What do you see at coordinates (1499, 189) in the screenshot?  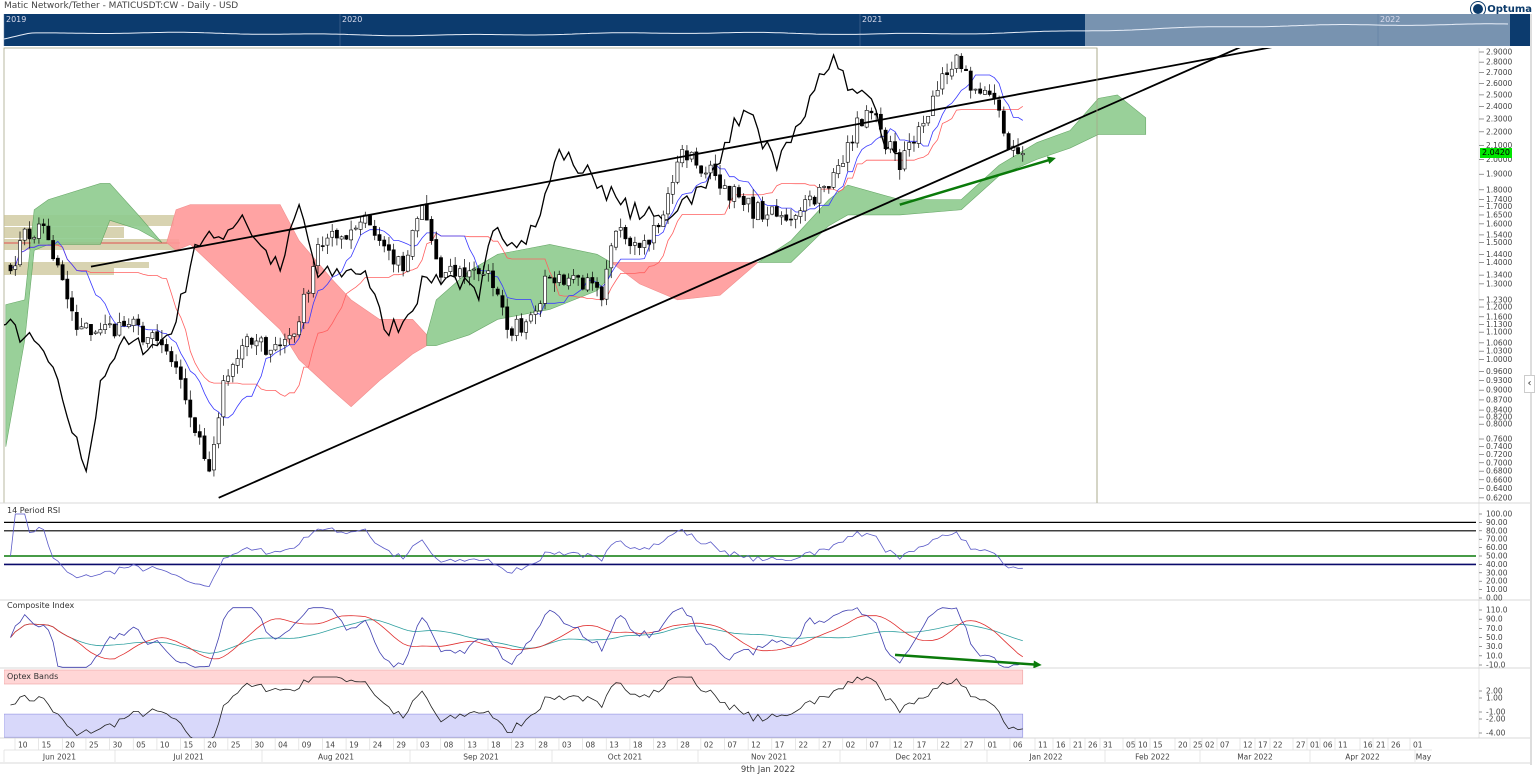 I see `price-tick-label: 1.8000` at bounding box center [1499, 189].